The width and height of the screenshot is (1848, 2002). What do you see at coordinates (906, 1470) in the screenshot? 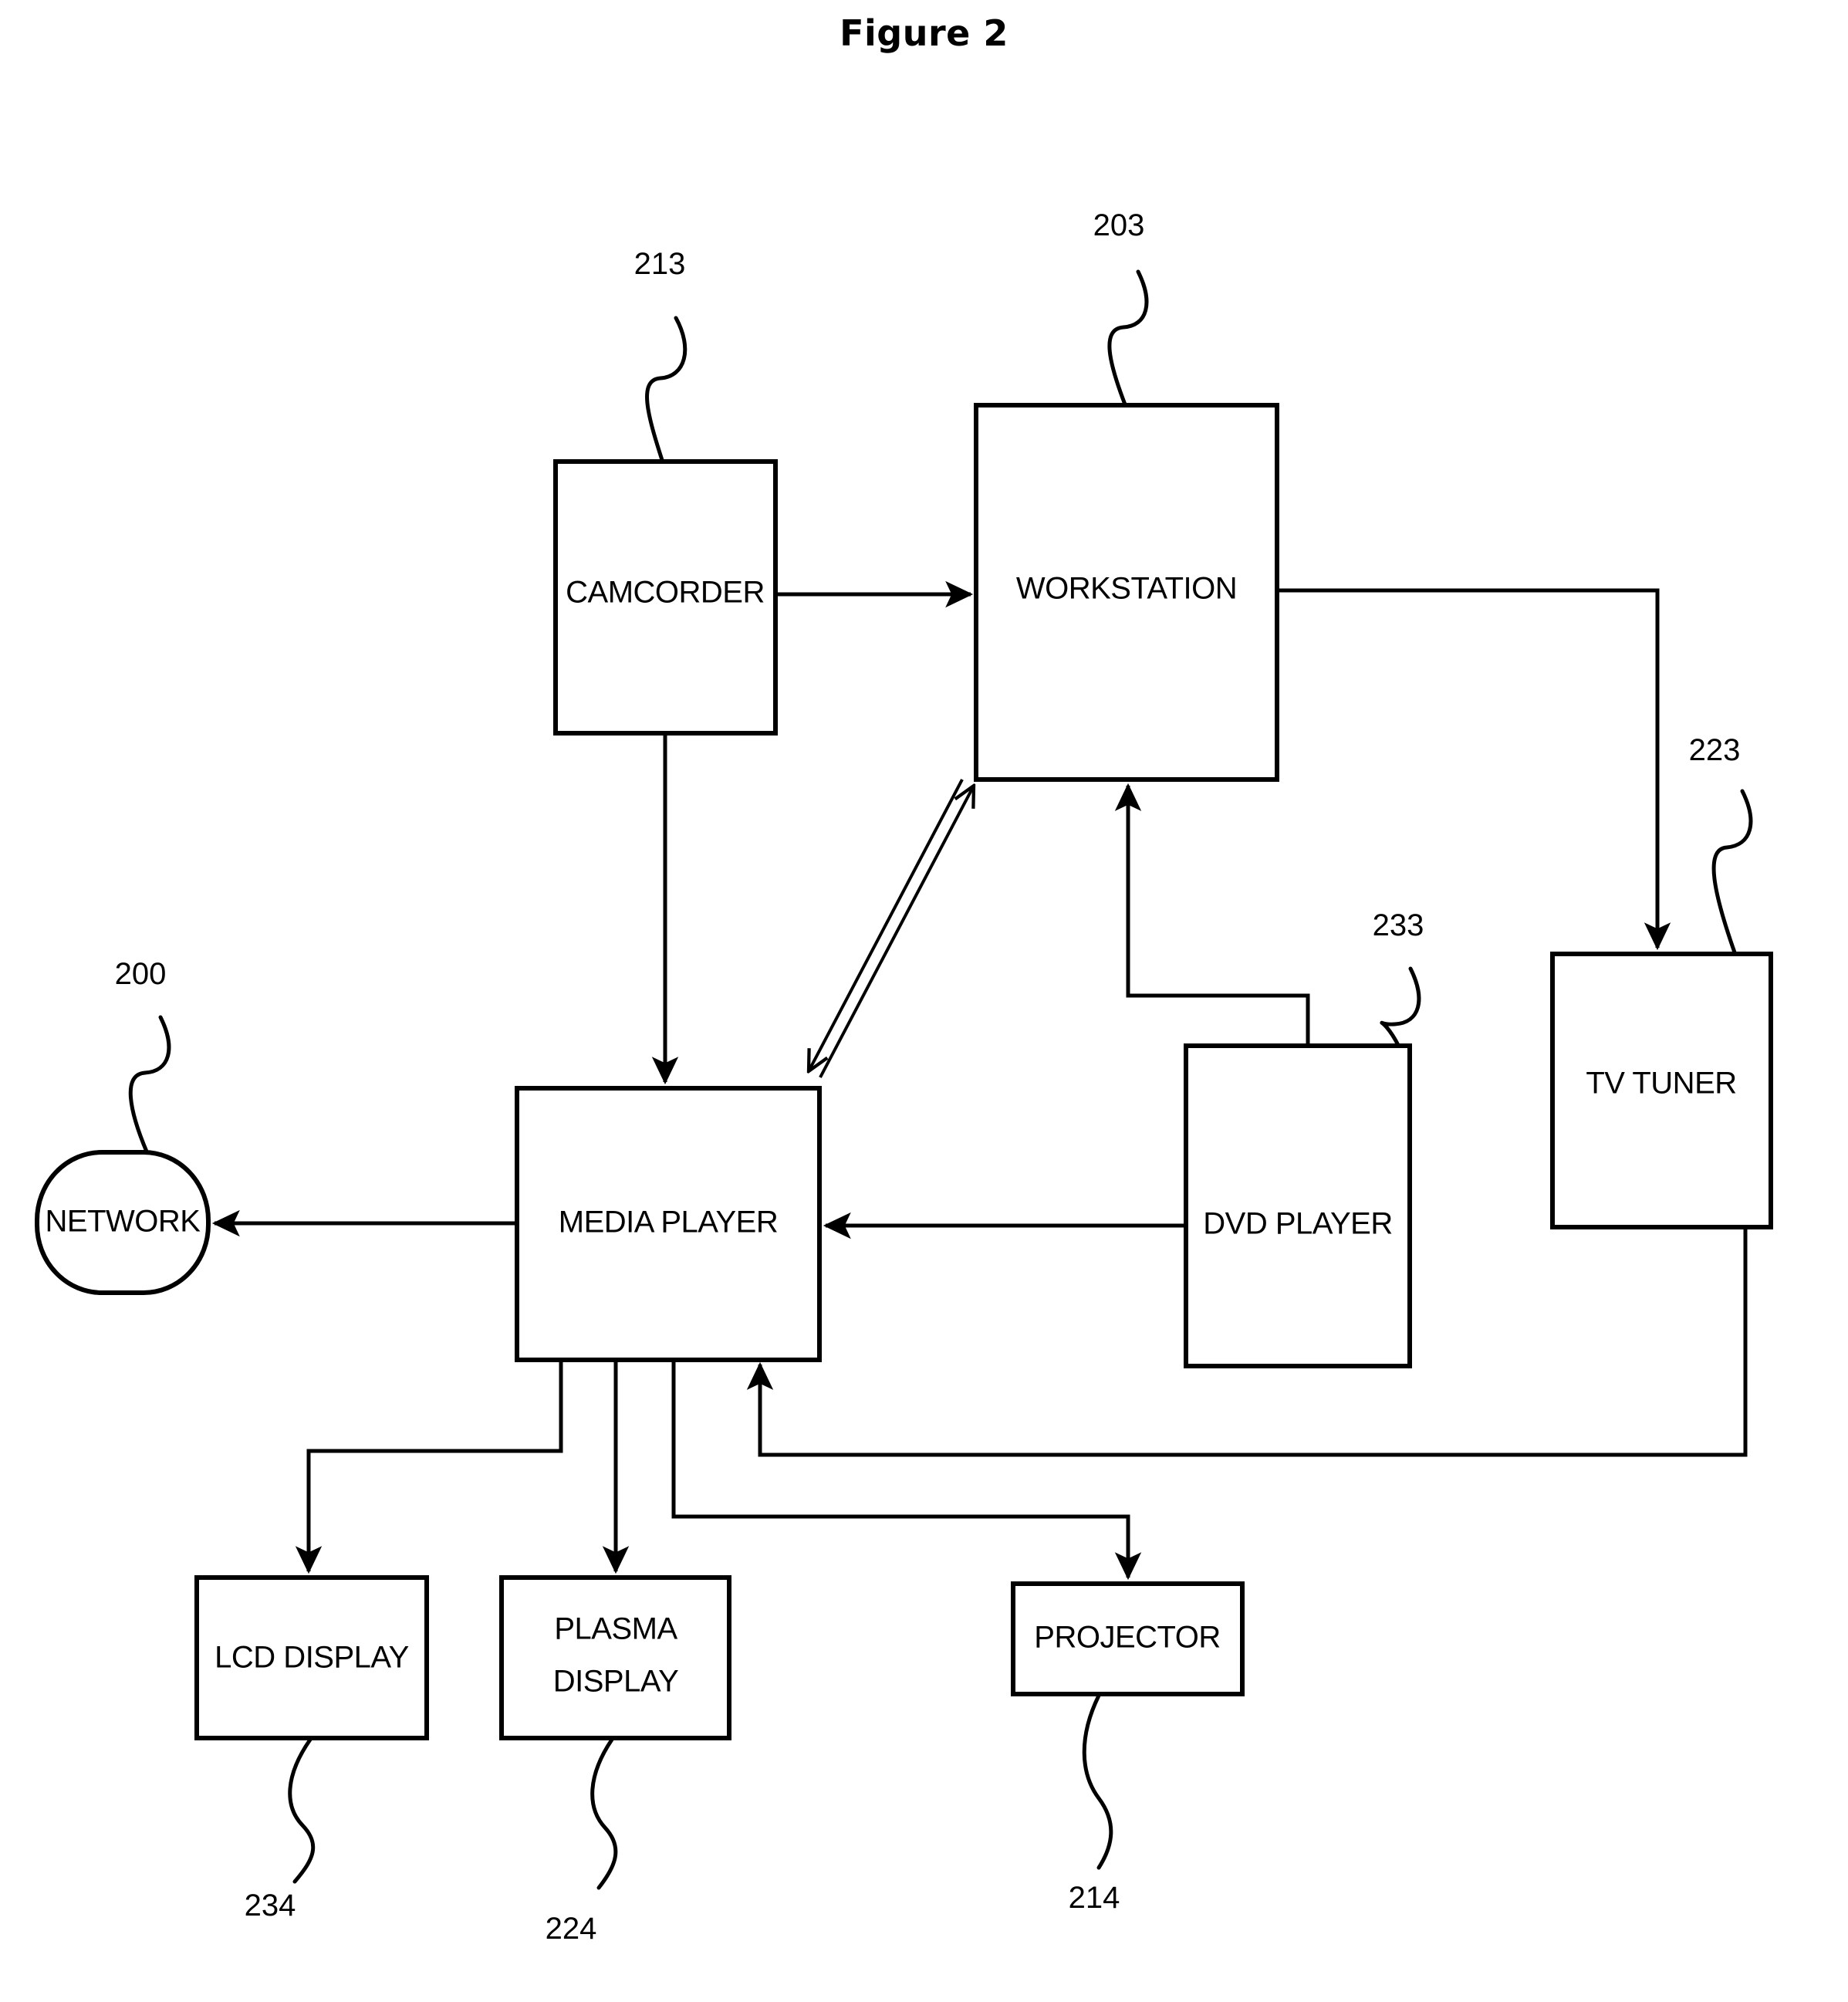
I see `connection-media-player-to-projector` at bounding box center [906, 1470].